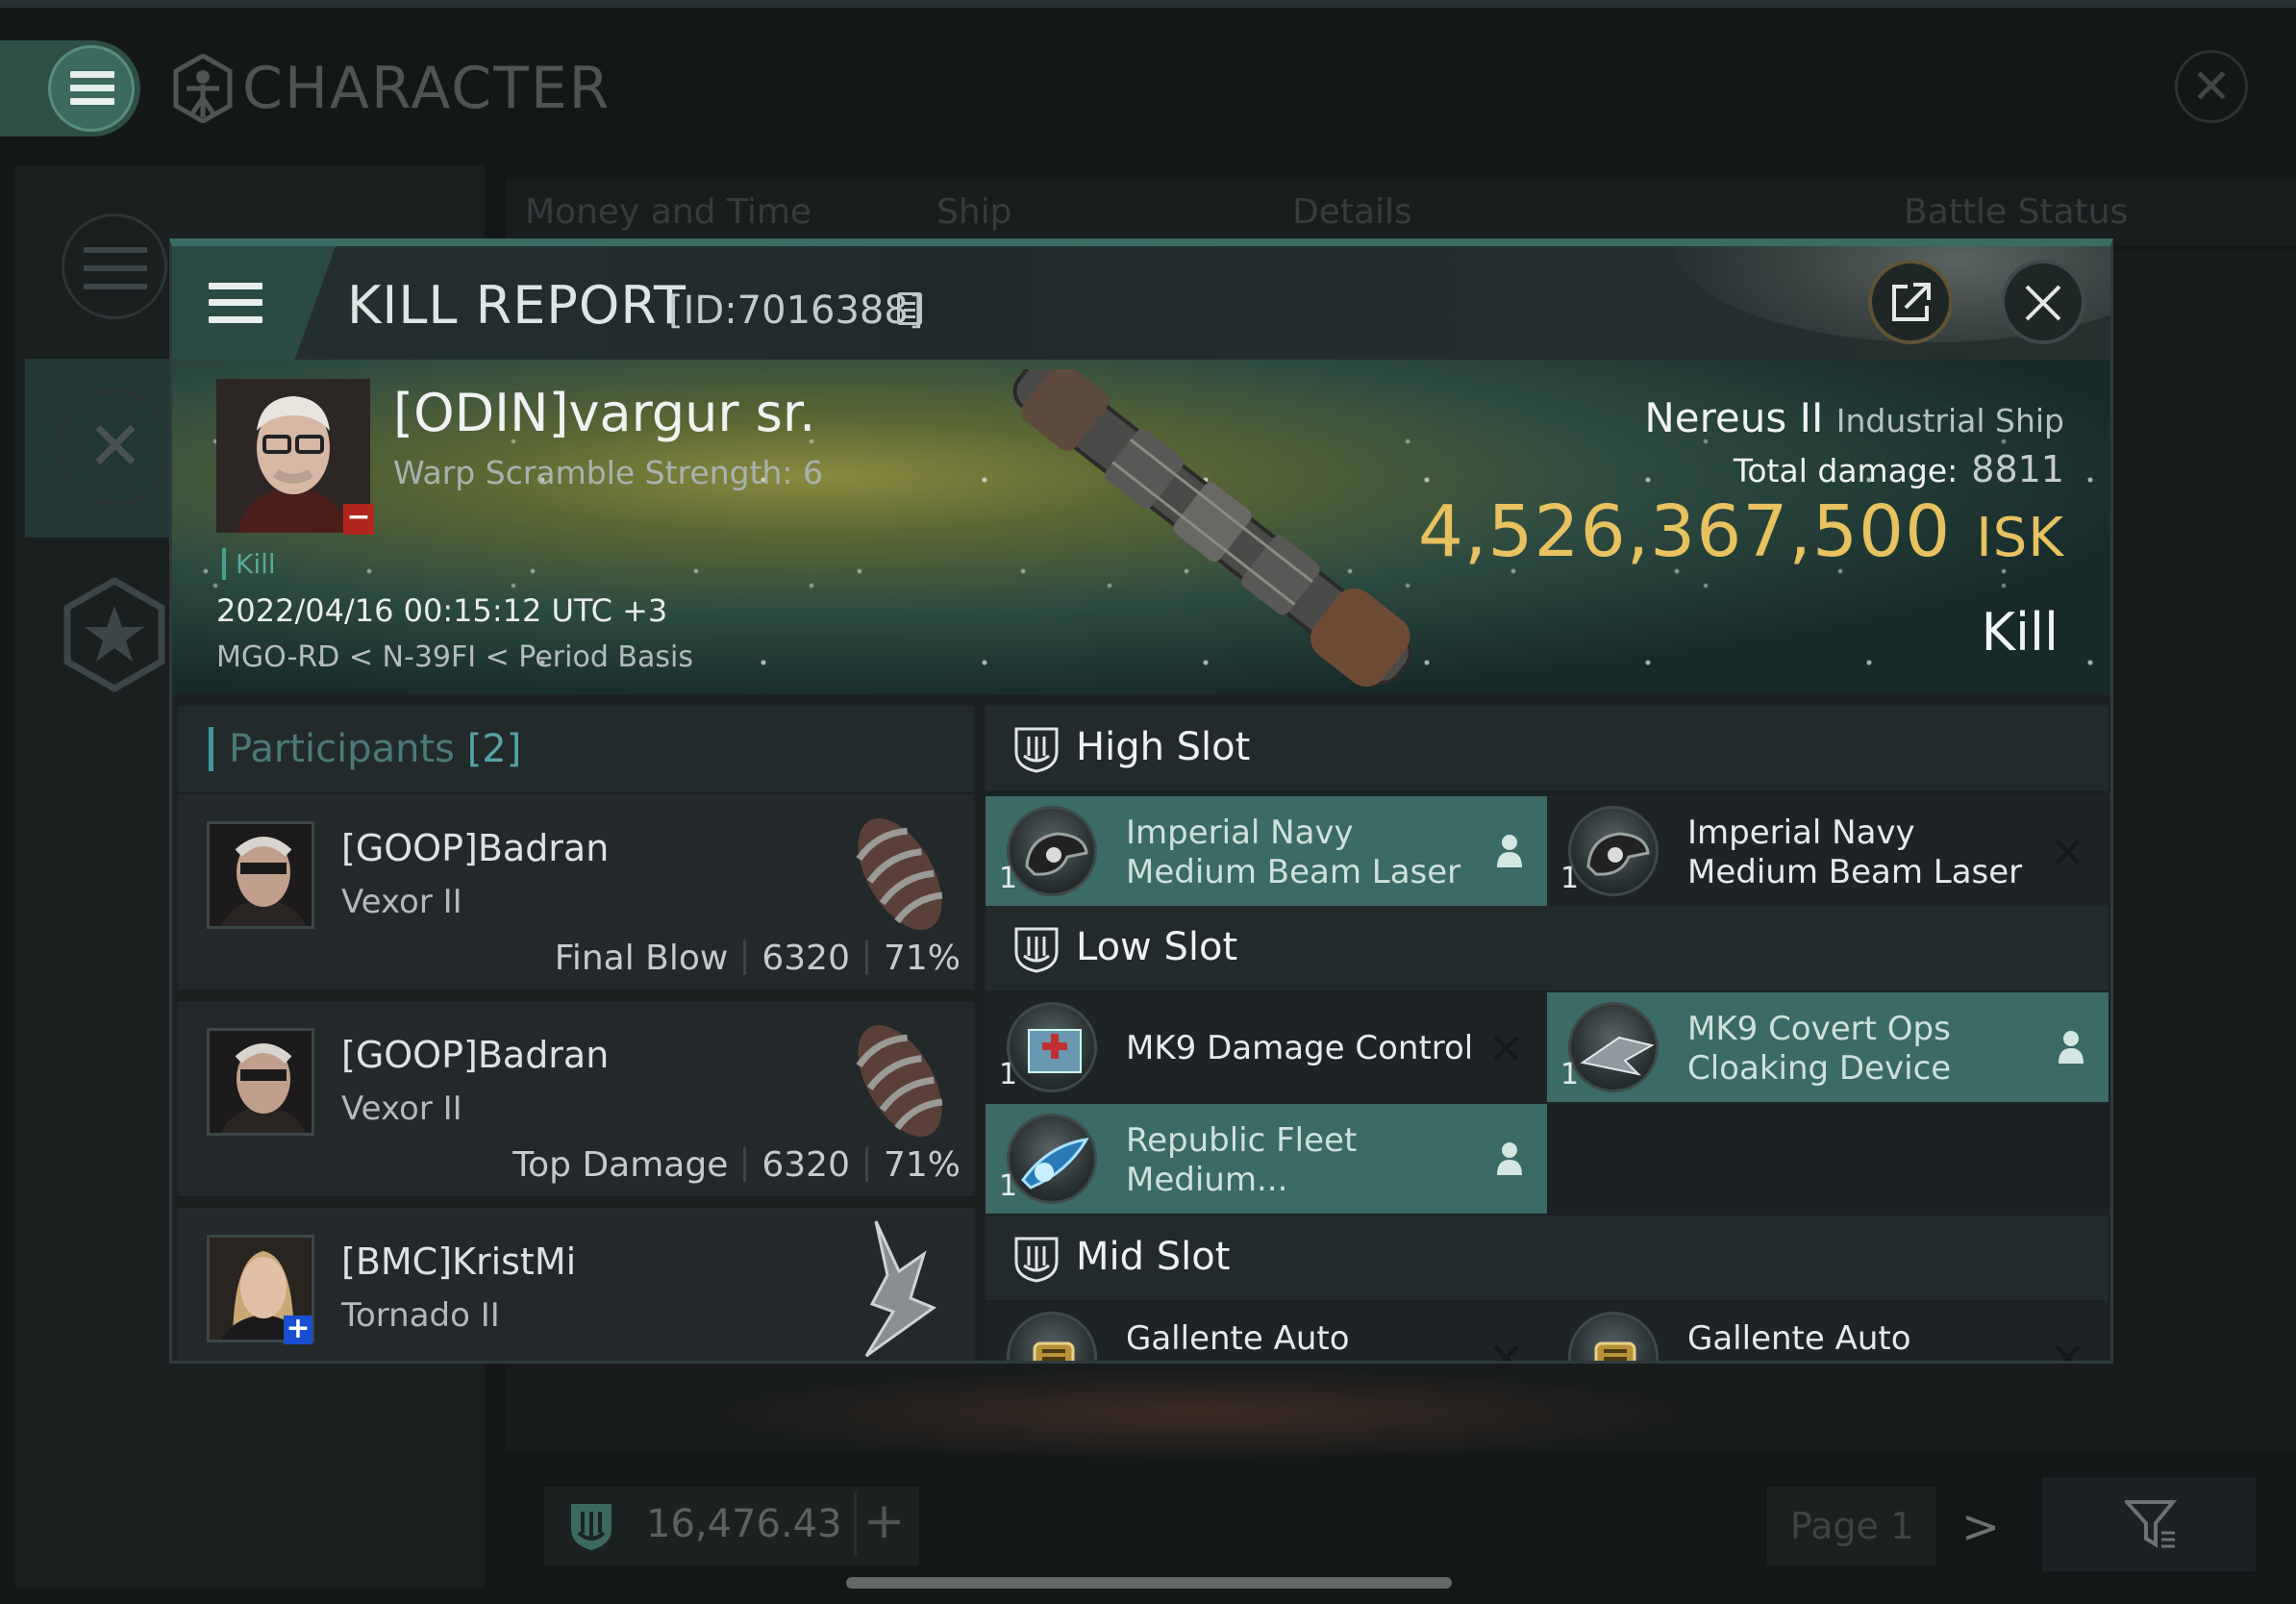 This screenshot has height=1604, width=2296. What do you see at coordinates (2017, 469) in the screenshot?
I see `total-damage-value: 8811` at bounding box center [2017, 469].